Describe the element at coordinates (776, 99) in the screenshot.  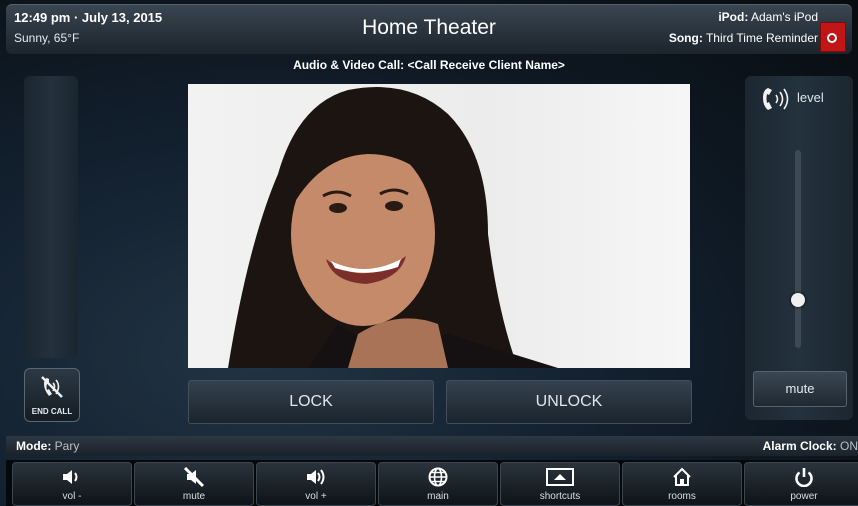
I see `phone-volume-icon` at that location.